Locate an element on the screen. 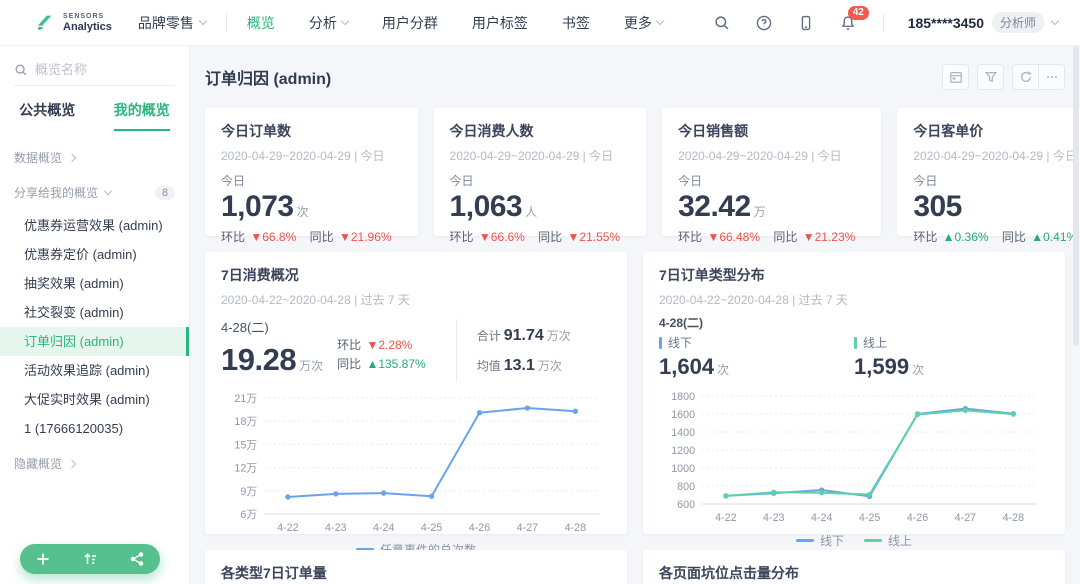 The width and height of the screenshot is (1080, 584). online-stat: 线上 1,599 次 is located at coordinates (951, 357).